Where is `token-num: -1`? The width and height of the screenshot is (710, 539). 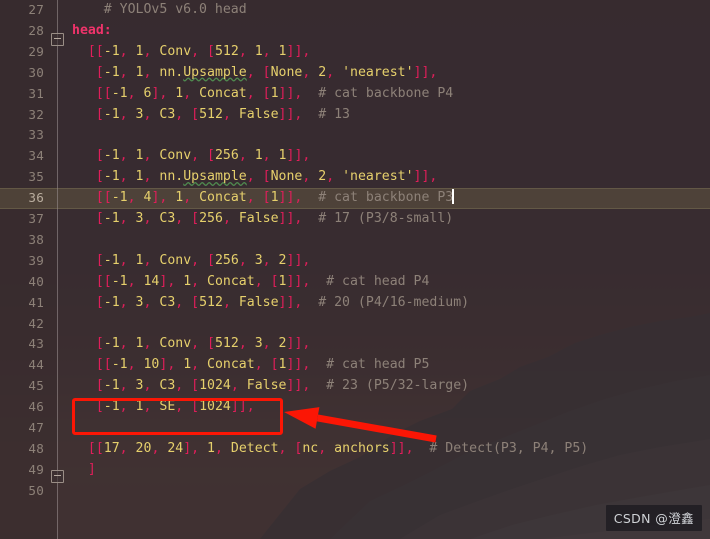
token-num: -1 is located at coordinates (111, 114).